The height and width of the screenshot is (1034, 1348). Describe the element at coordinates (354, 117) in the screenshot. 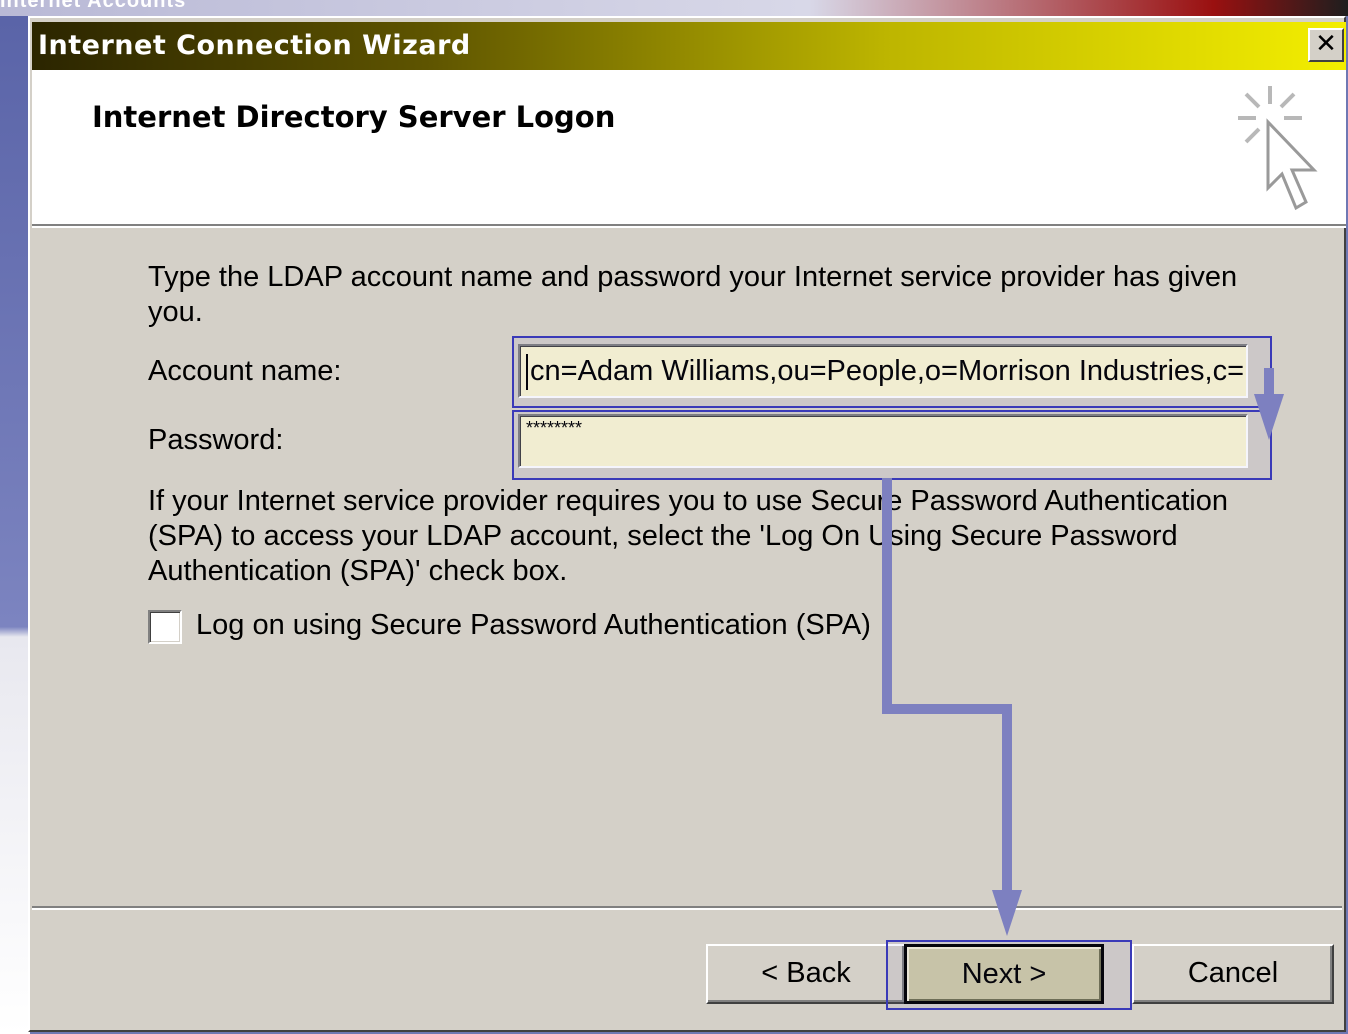

I see `page-title: Internet Directory Server Logon` at that location.